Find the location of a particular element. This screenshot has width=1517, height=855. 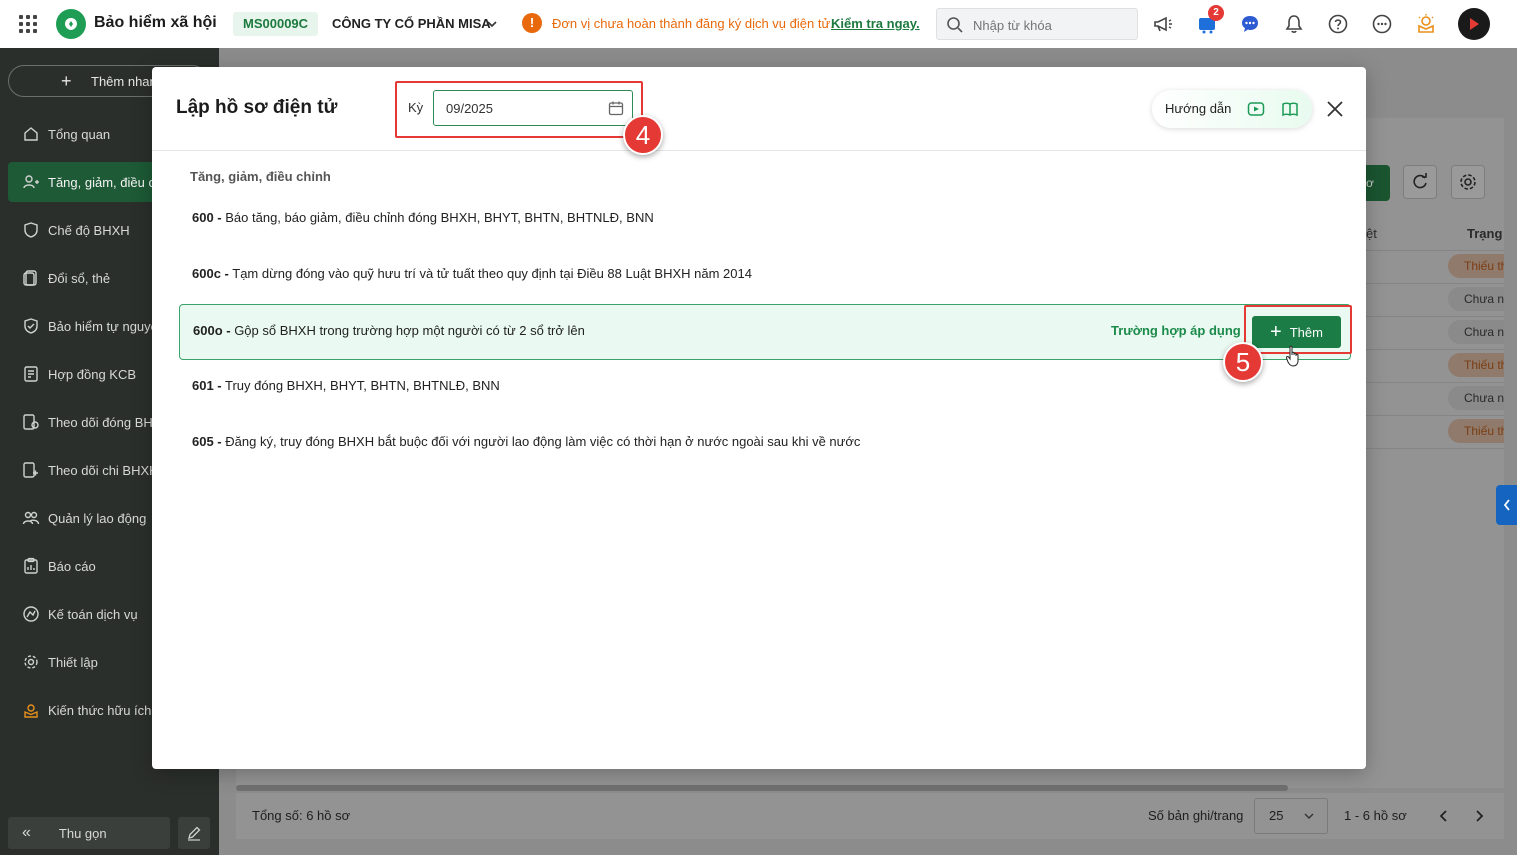

people-icon is located at coordinates (31, 518).